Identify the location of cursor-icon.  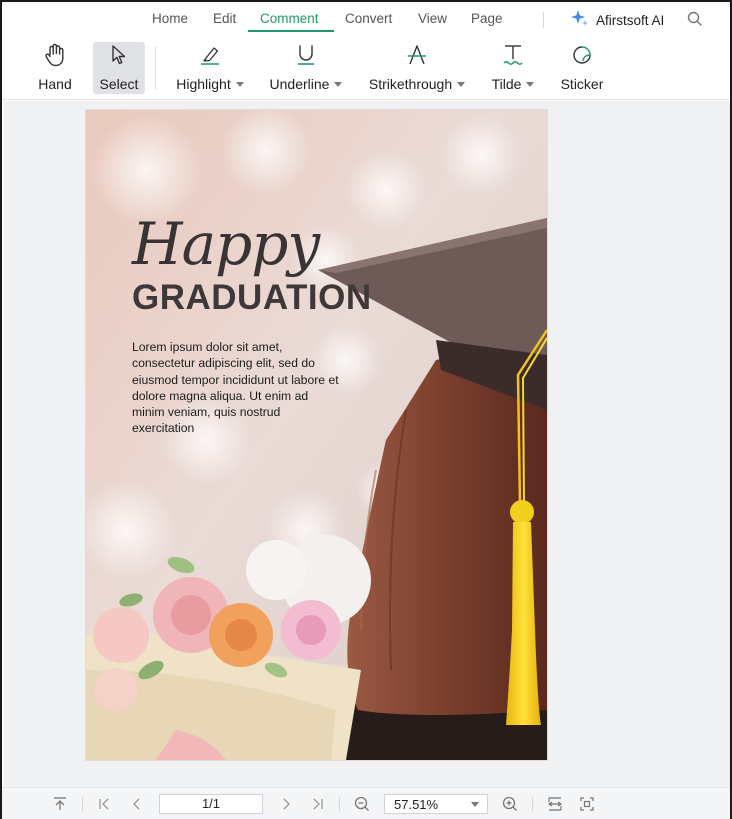
(119, 55).